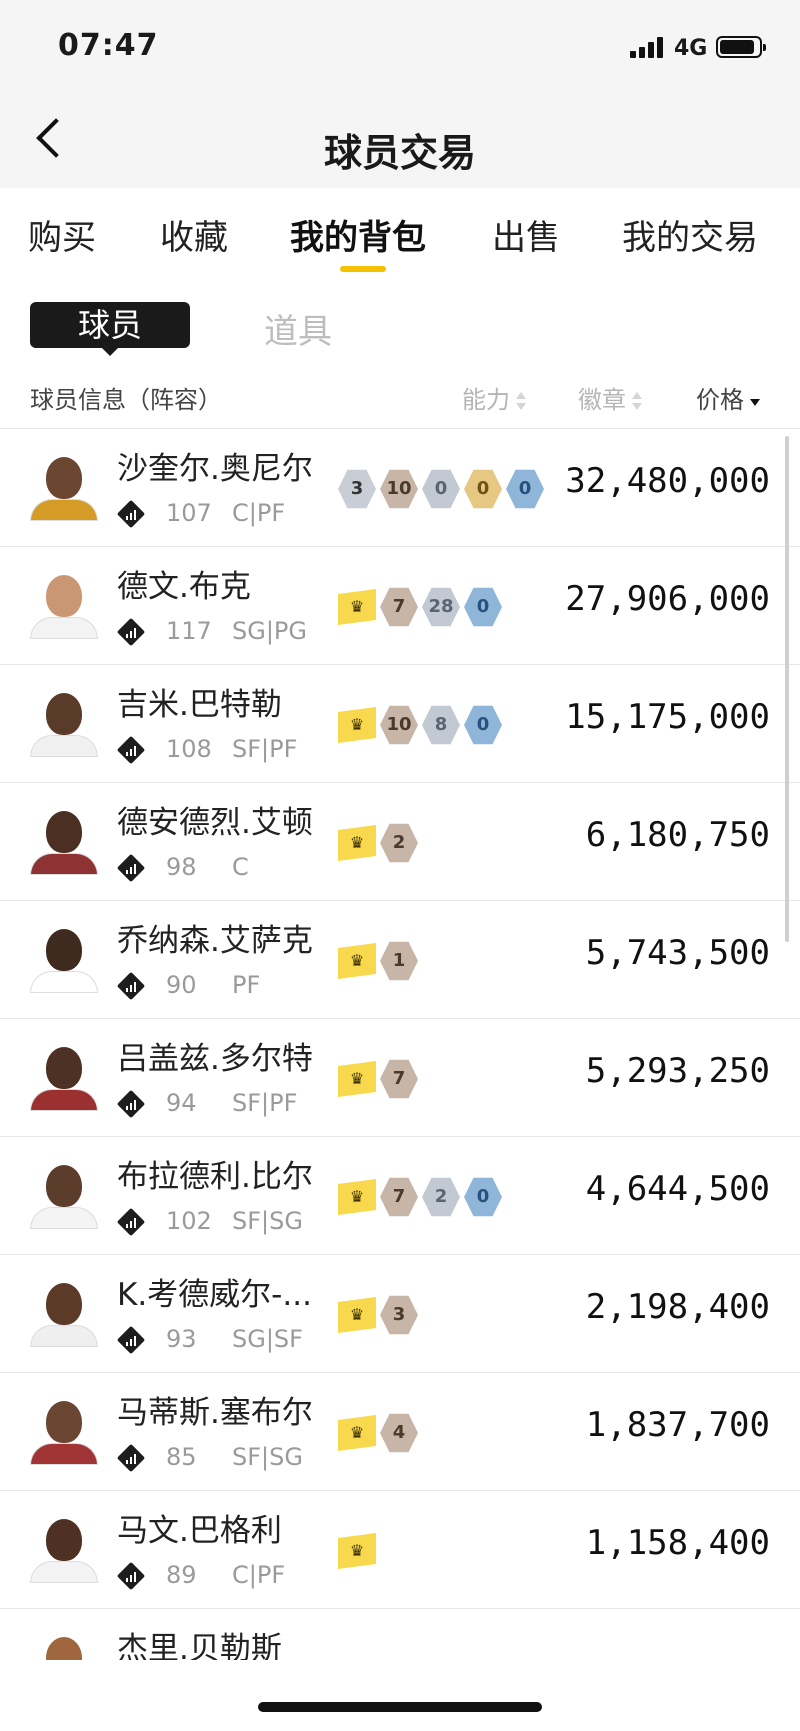 This screenshot has width=800, height=1731. What do you see at coordinates (181, 1103) in the screenshot?
I see `player-overall: 94` at bounding box center [181, 1103].